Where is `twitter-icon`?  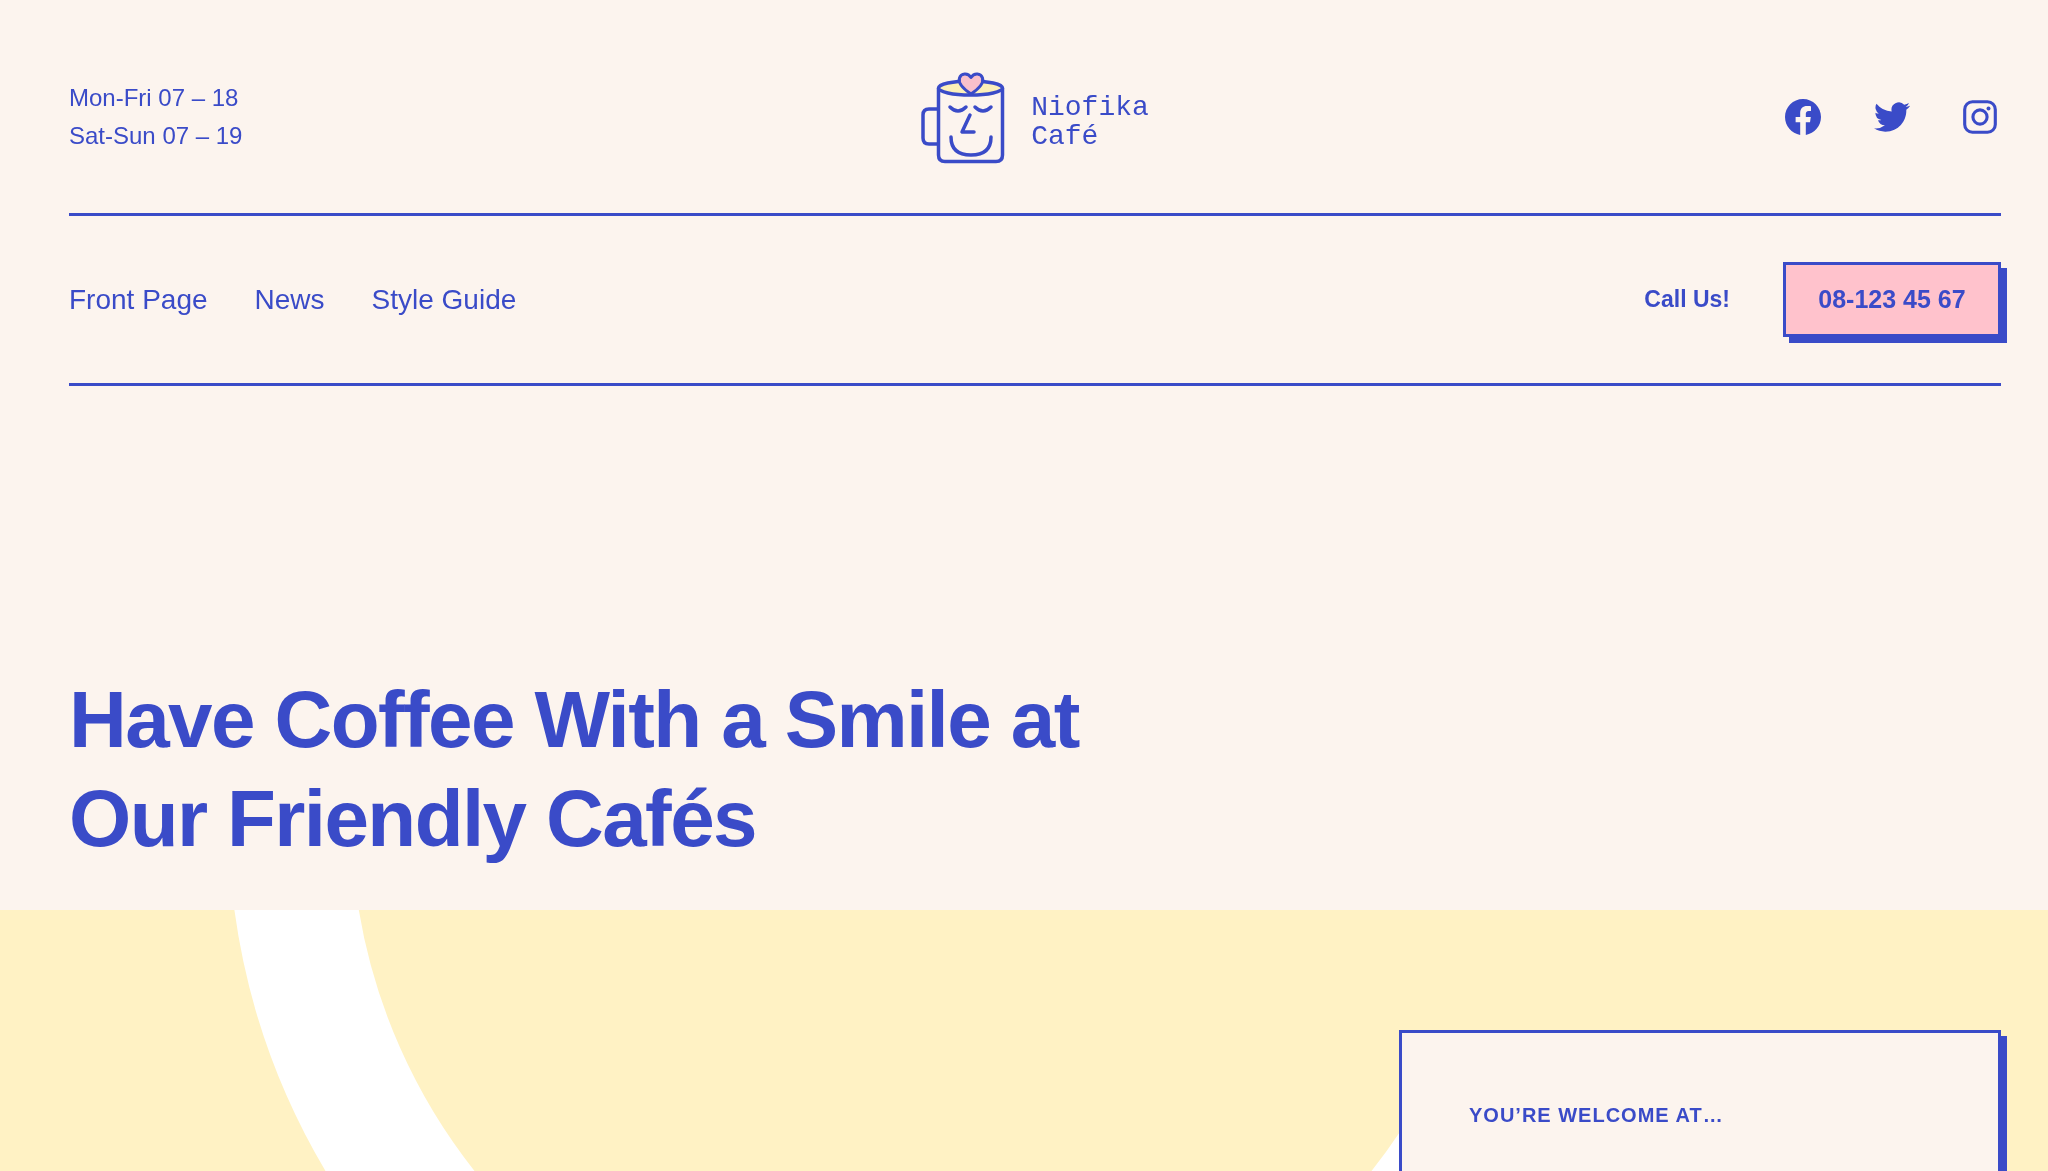 twitter-icon is located at coordinates (1892, 116).